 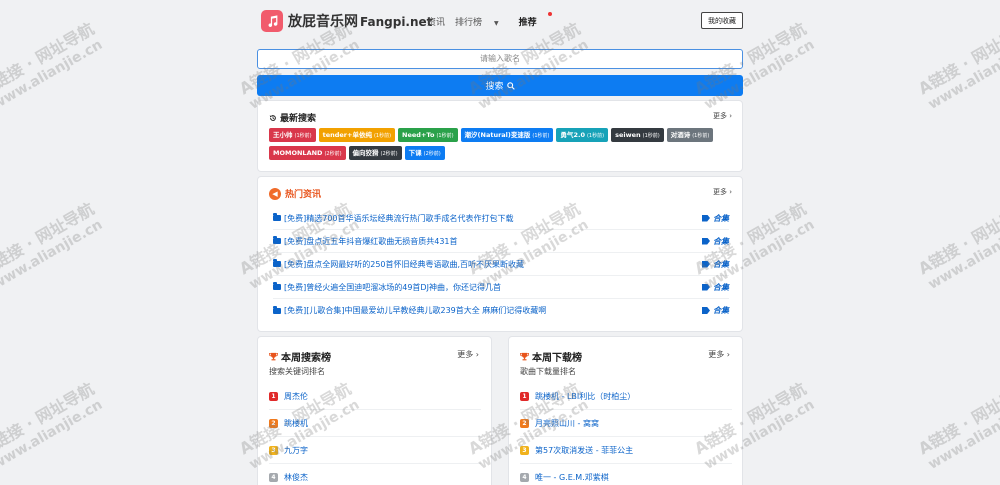 What do you see at coordinates (303, 195) in the screenshot?
I see `hot-news-title-text: 热门资讯` at bounding box center [303, 195].